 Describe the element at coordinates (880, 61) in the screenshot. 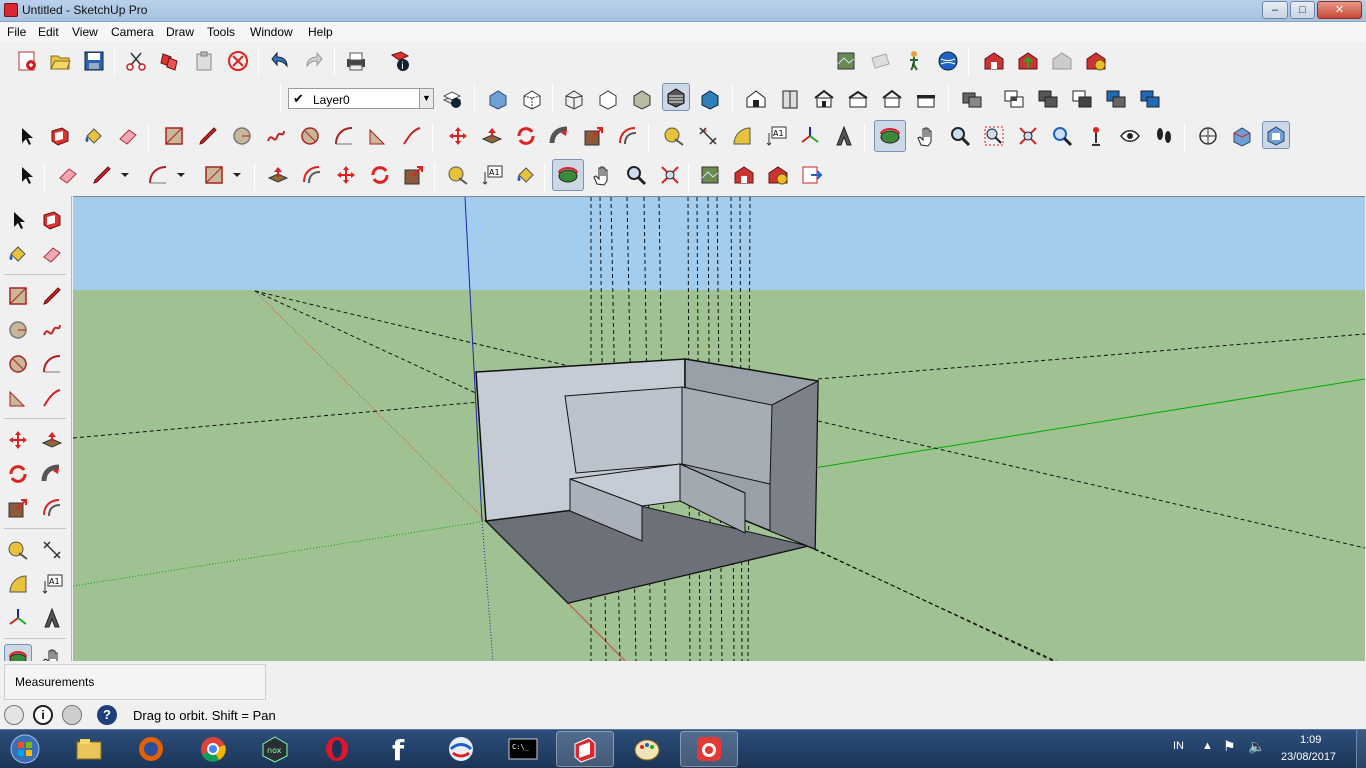

I see `section-plane-icon` at that location.